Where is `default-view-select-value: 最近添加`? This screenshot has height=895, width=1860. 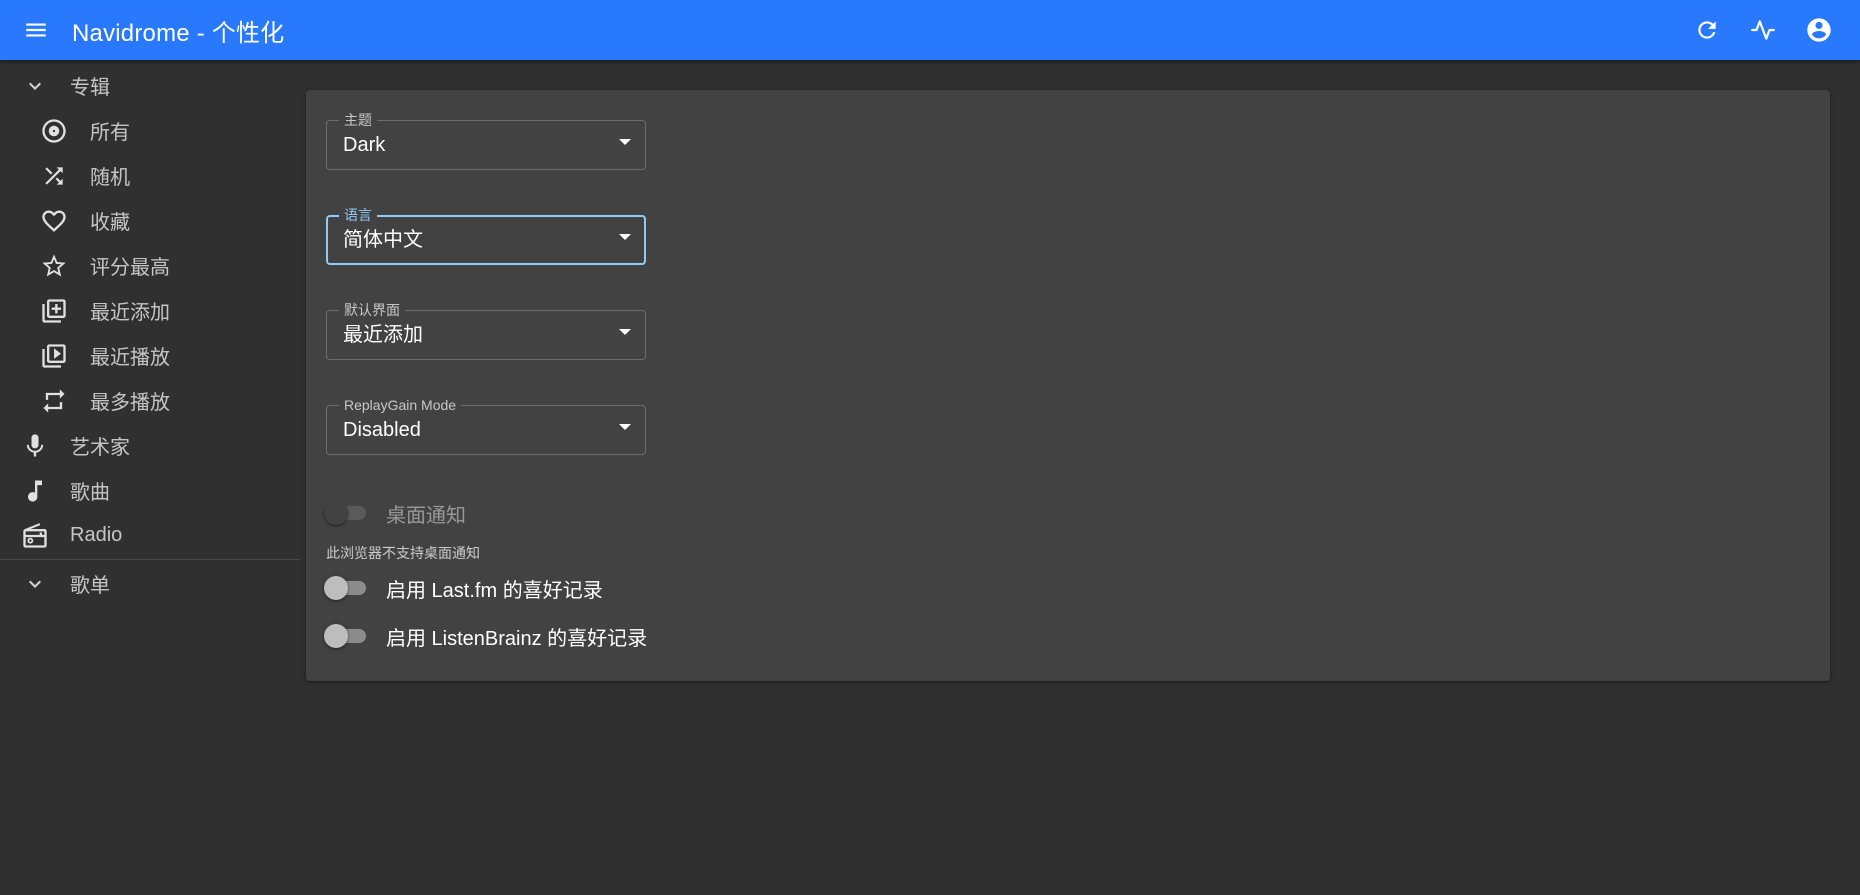
default-view-select-value: 最近添加 is located at coordinates (383, 335).